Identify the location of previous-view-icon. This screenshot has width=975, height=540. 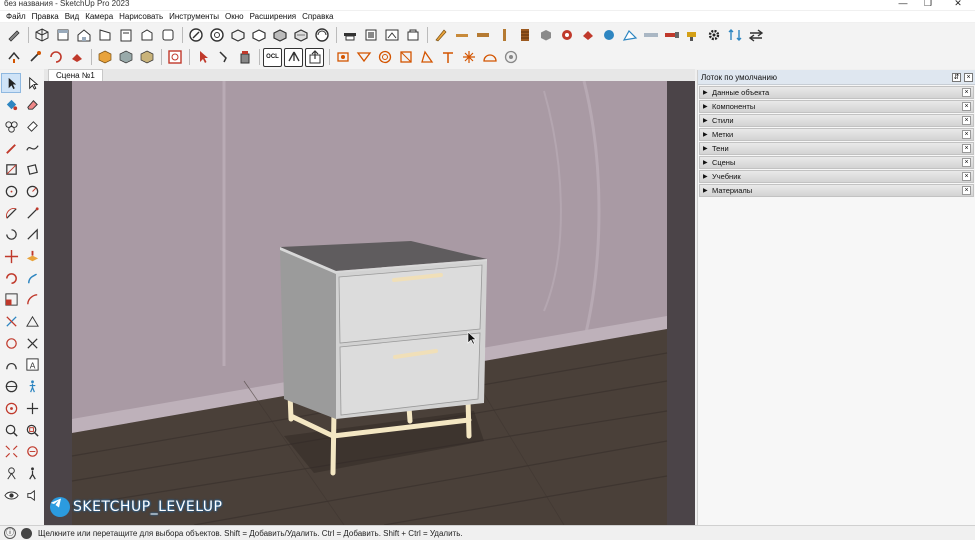
(32, 452).